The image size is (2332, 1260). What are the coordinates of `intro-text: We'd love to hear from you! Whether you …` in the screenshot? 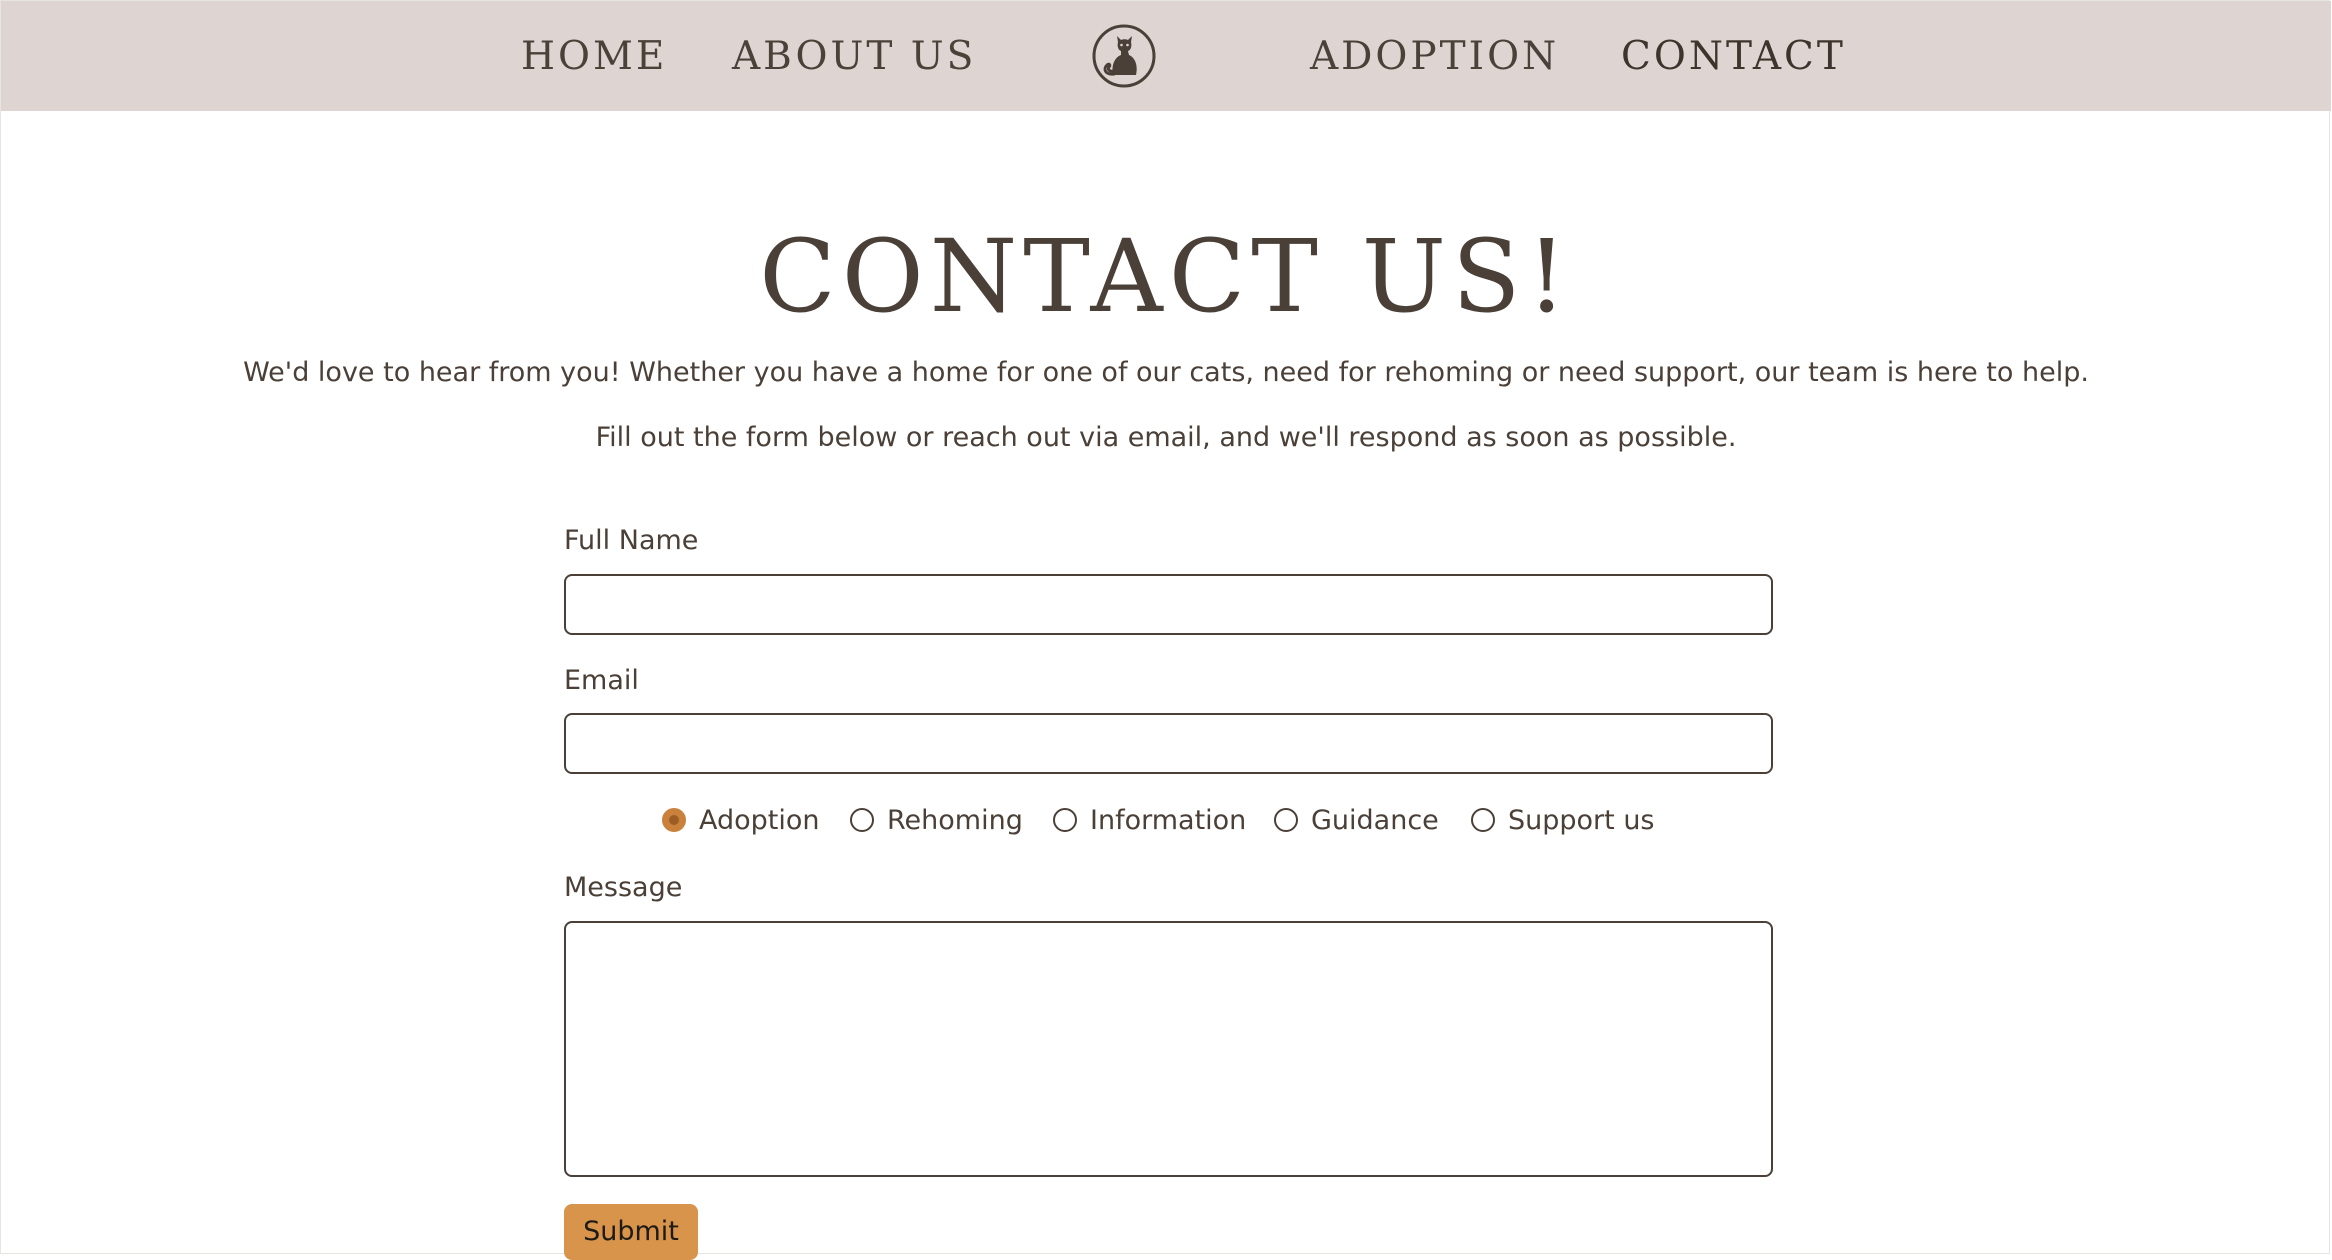 It's located at (1166, 372).